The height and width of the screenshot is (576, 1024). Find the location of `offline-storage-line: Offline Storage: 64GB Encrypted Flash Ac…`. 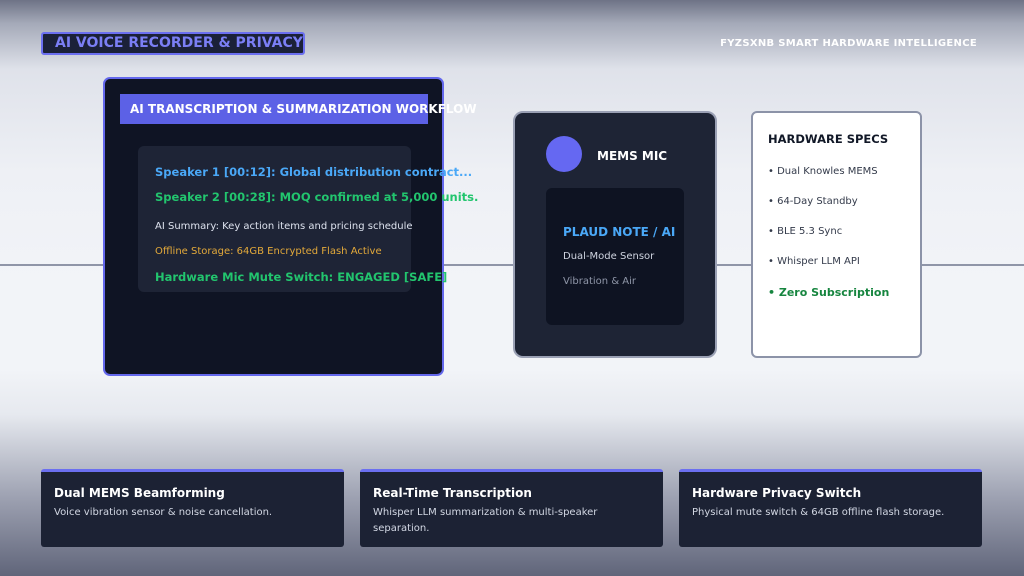

offline-storage-line: Offline Storage: 64GB Encrypted Flash Ac… is located at coordinates (268, 251).